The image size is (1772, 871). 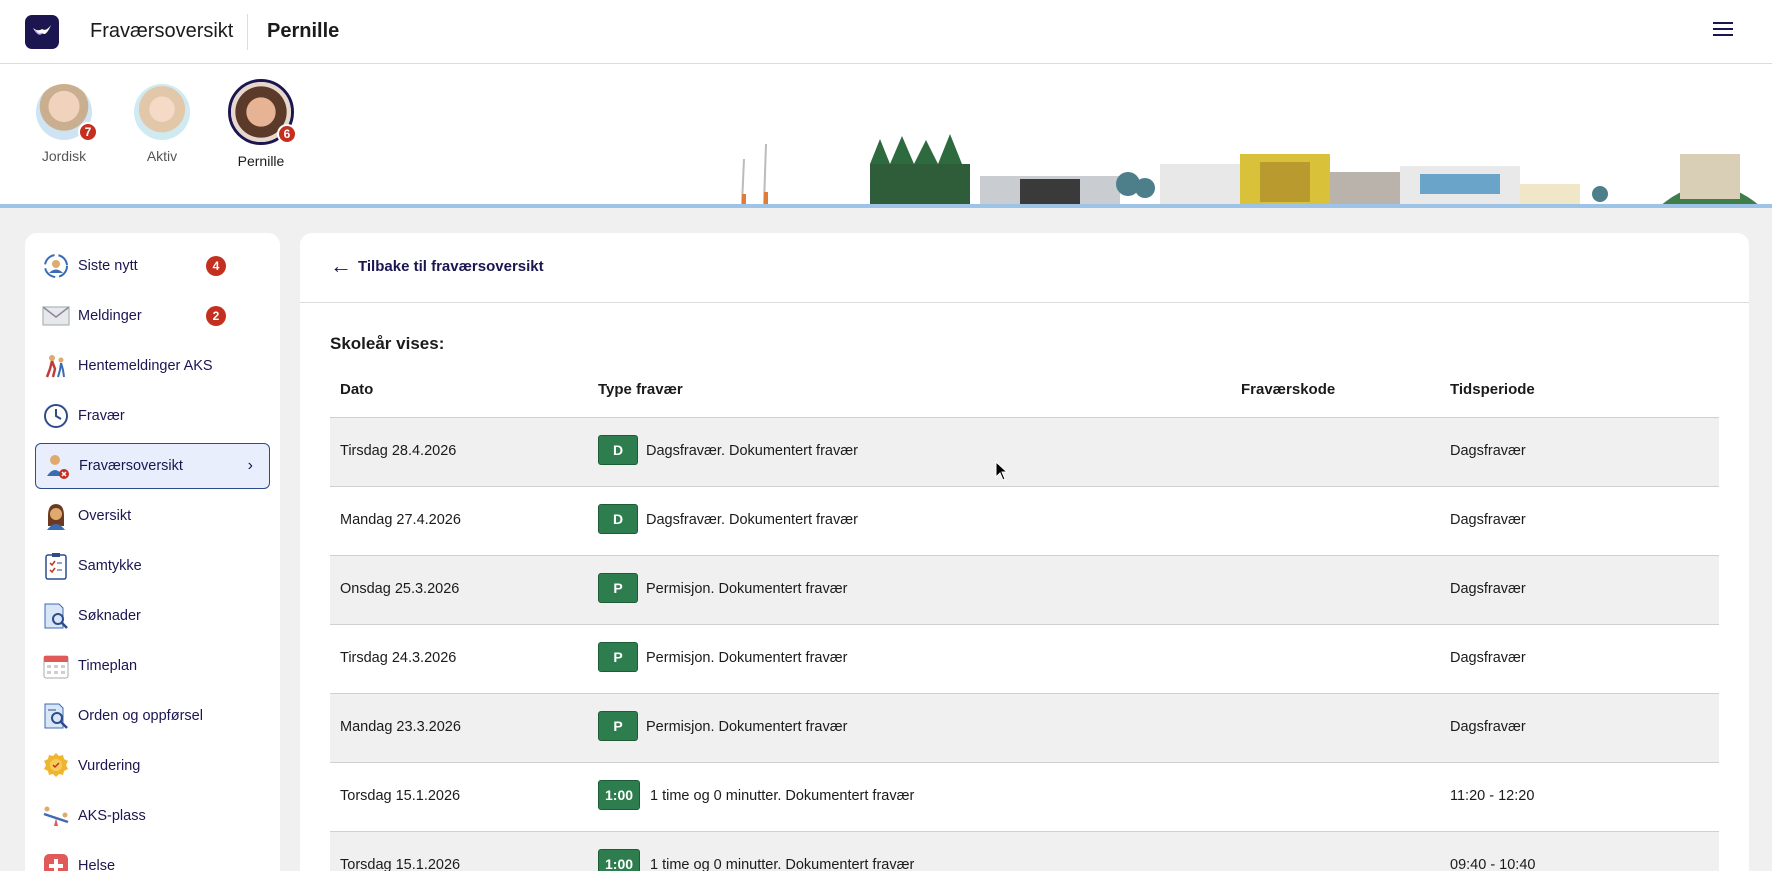 What do you see at coordinates (108, 666) in the screenshot?
I see `sidebar-item-label: Timeplan` at bounding box center [108, 666].